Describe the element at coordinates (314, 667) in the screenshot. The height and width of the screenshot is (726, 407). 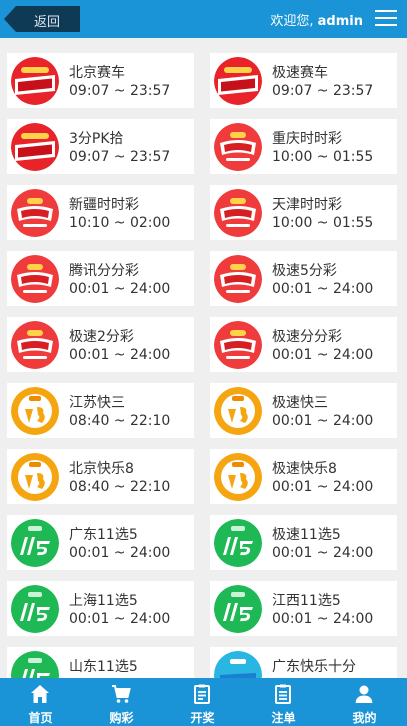
I see `lottery-name: 广东快乐十分` at that location.